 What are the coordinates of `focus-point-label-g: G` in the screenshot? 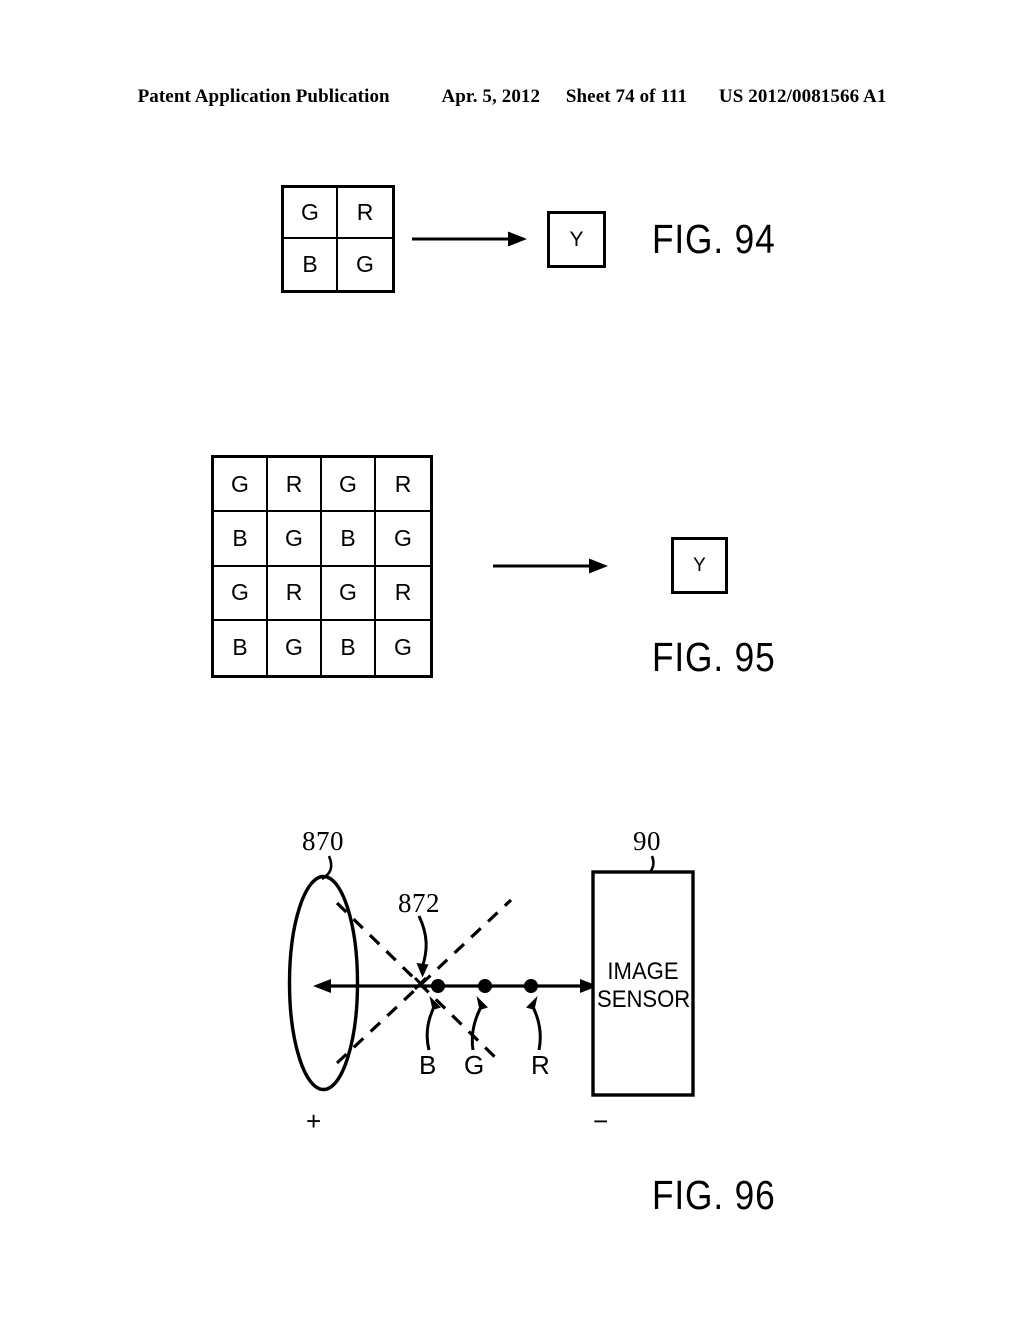 It's located at (474, 1065).